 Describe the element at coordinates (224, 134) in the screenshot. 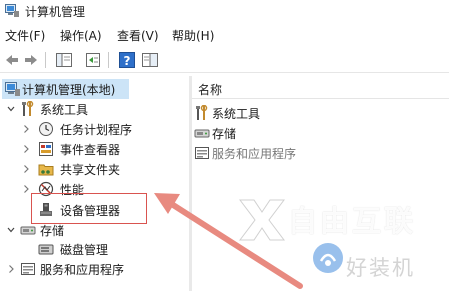

I see `list-item-label: 存储` at that location.